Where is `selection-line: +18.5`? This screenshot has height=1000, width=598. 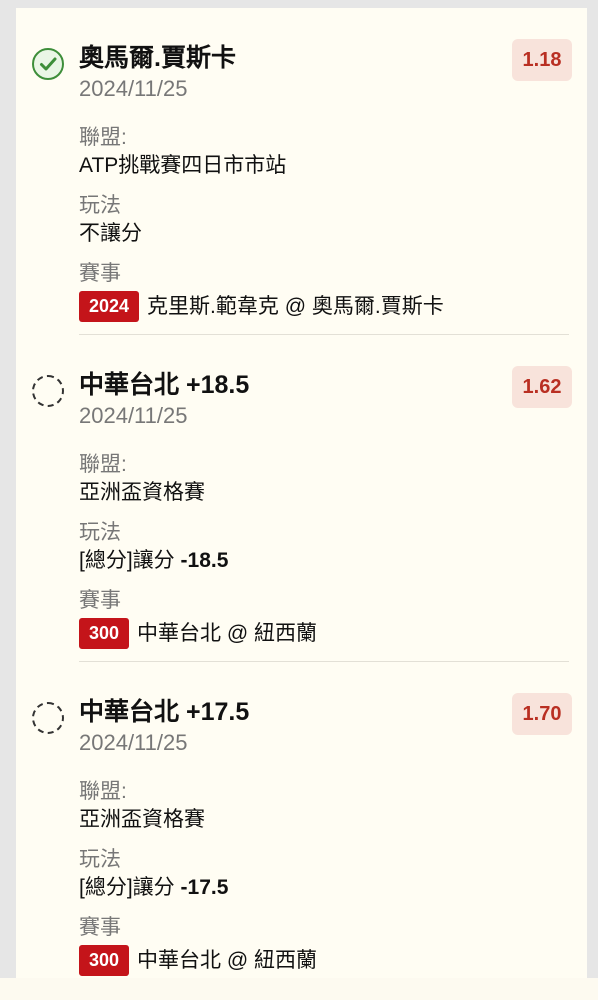 selection-line: +18.5 is located at coordinates (217, 385).